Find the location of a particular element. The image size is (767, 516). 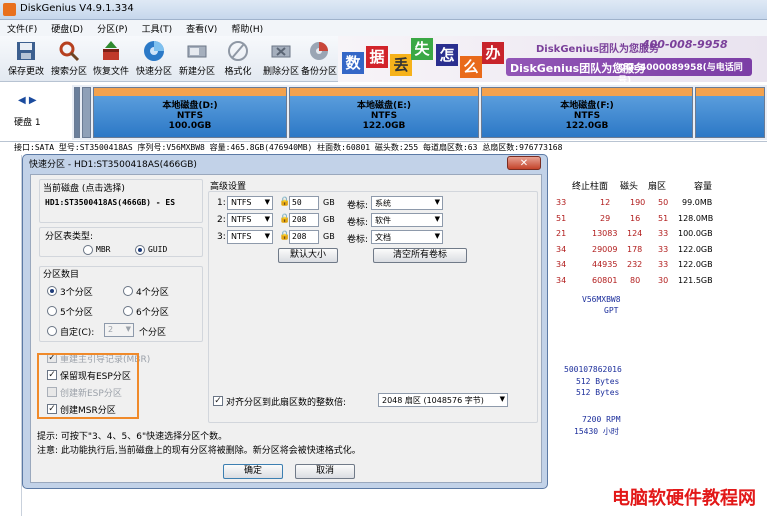

format-icon is located at coordinates (238, 51).